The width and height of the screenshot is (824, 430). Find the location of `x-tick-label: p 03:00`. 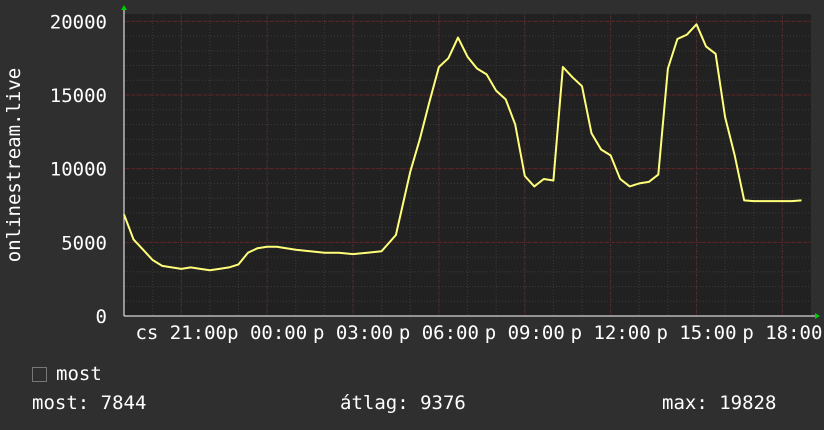

x-tick-label: p 03:00 is located at coordinates (353, 333).